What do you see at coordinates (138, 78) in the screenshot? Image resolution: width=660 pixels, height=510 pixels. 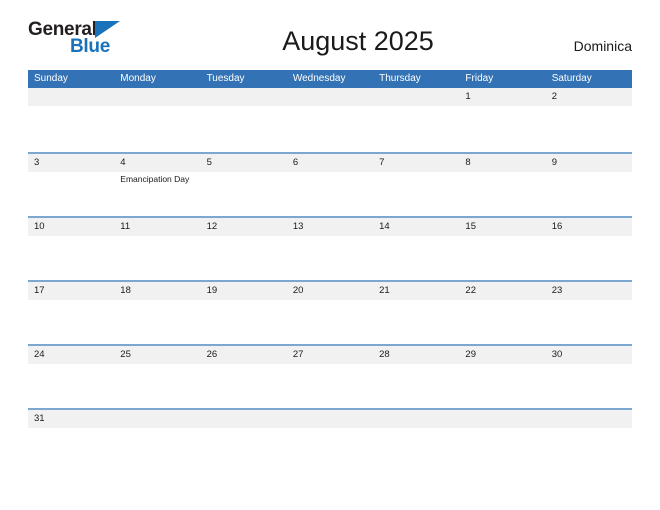 I see `weekday-header-monday: Monday` at bounding box center [138, 78].